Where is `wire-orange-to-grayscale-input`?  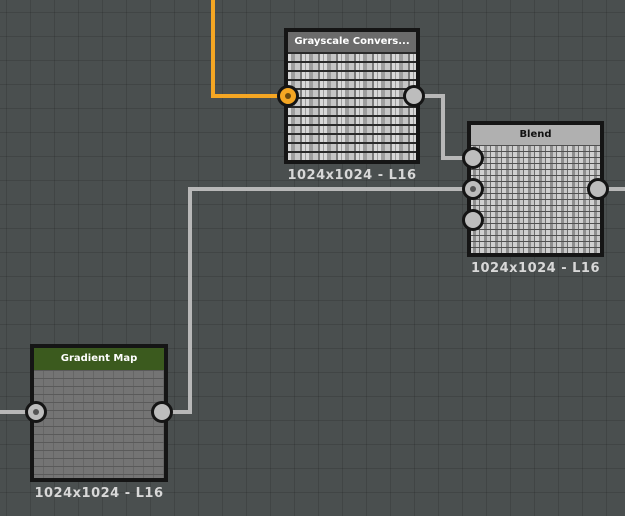
wire-orange-to-grayscale-input is located at coordinates (249, 49).